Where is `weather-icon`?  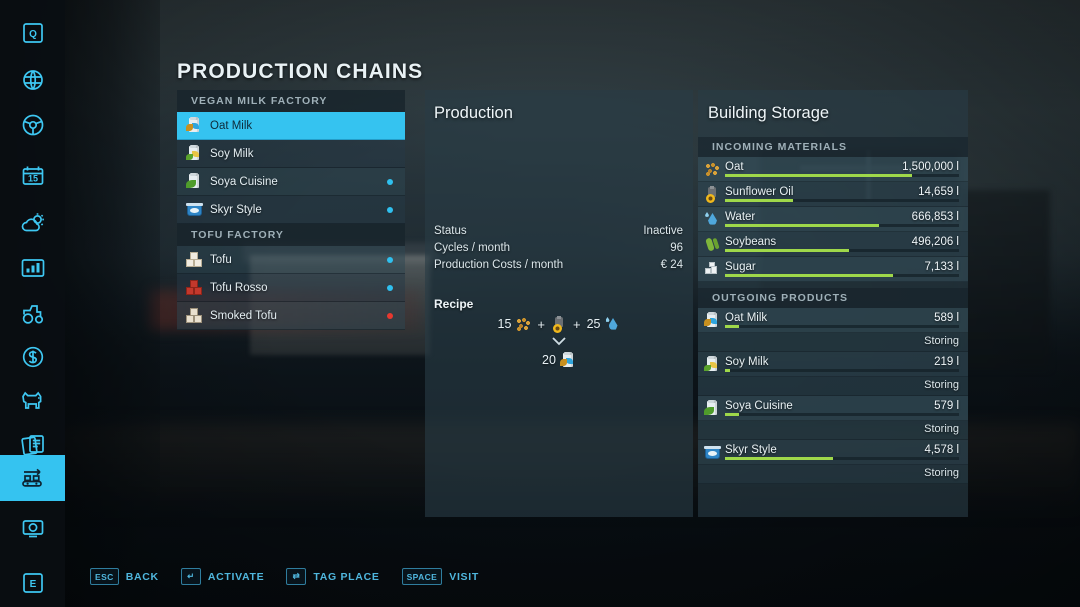 weather-icon is located at coordinates (32, 222).